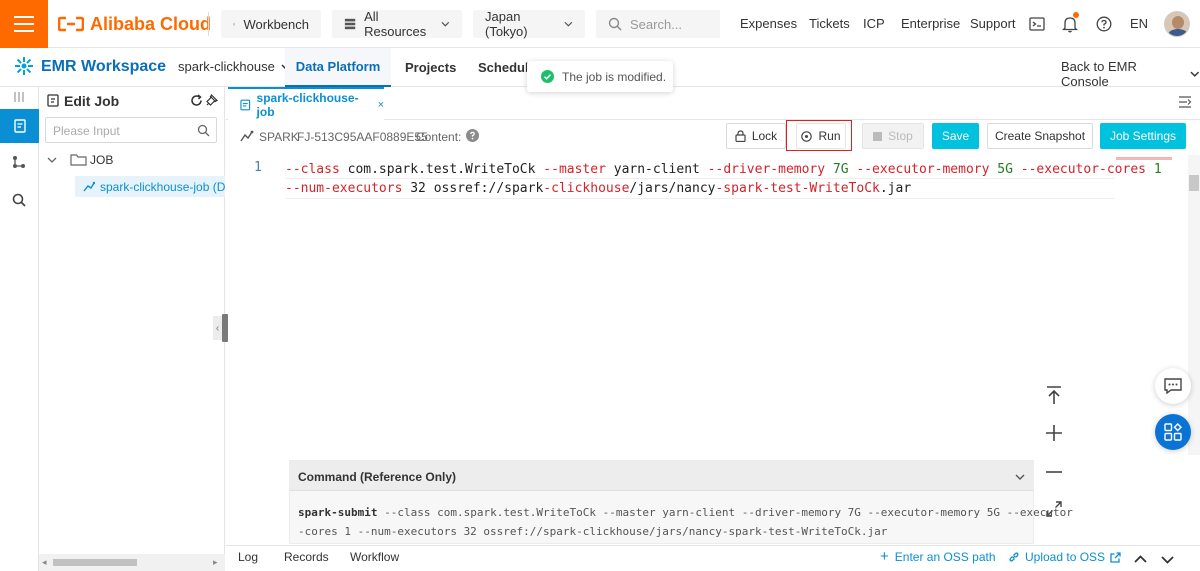 Image resolution: width=1200 pixels, height=571 pixels. I want to click on panel-toggle-icon, so click(1185, 102).